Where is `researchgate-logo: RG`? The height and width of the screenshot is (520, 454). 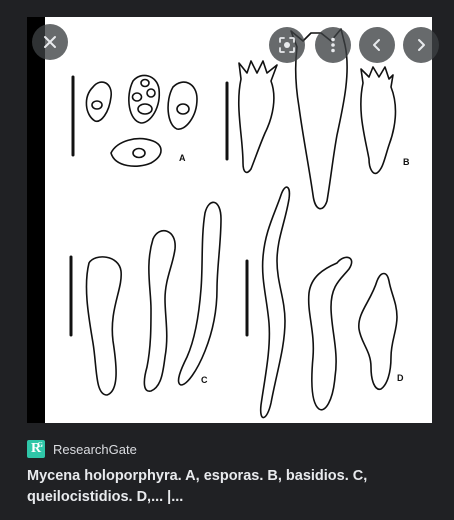
researchgate-logo: RG is located at coordinates (36, 449).